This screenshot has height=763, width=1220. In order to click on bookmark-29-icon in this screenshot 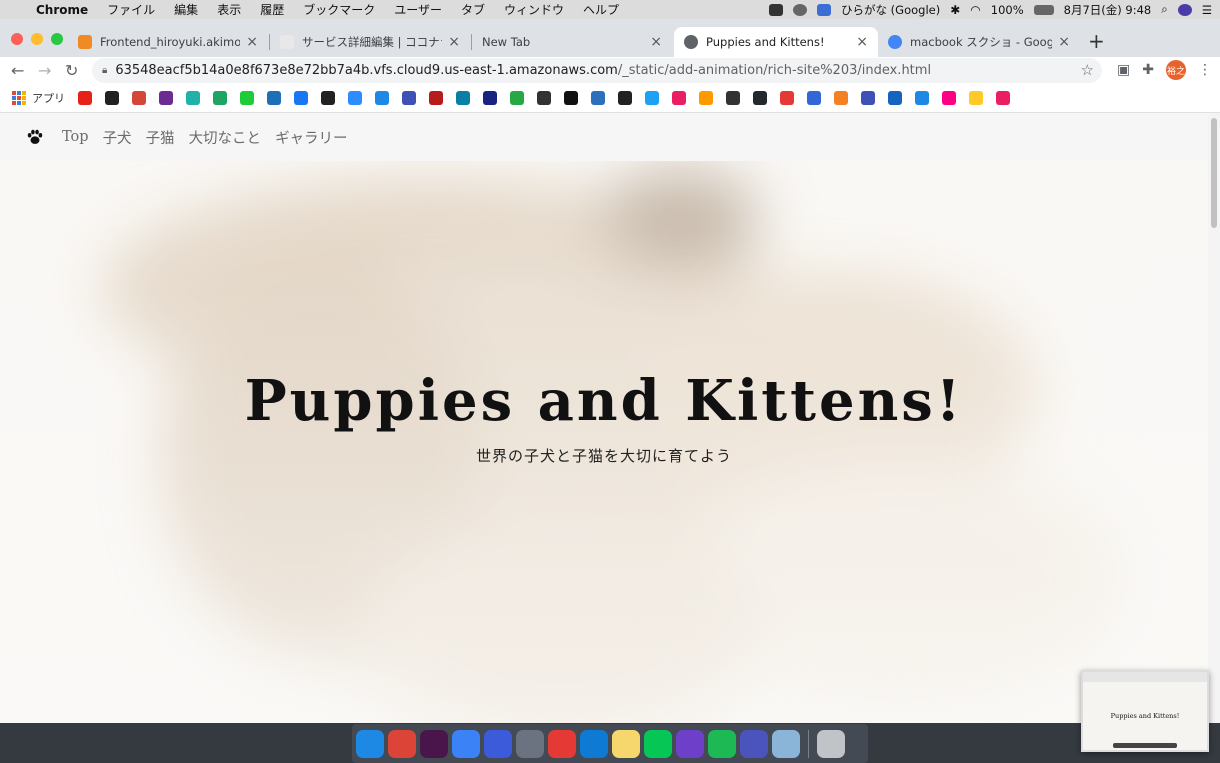, I will do `click(841, 98)`.